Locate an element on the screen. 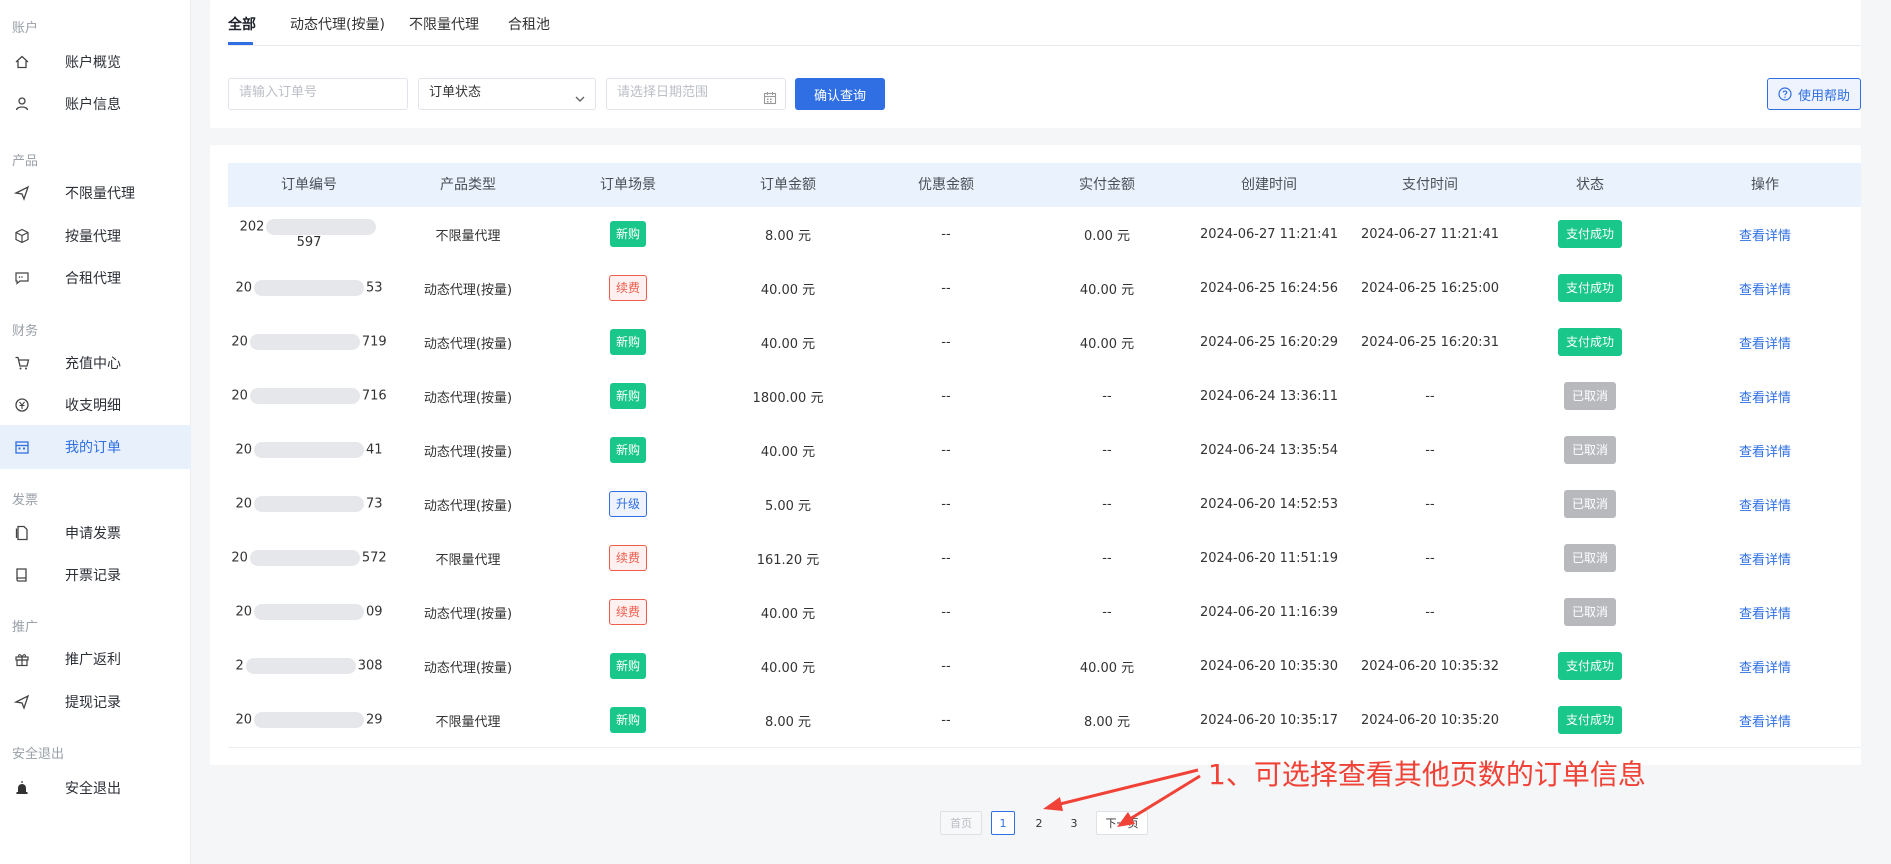 The width and height of the screenshot is (1891, 864). status-badge: 支付成功 is located at coordinates (1589, 720).